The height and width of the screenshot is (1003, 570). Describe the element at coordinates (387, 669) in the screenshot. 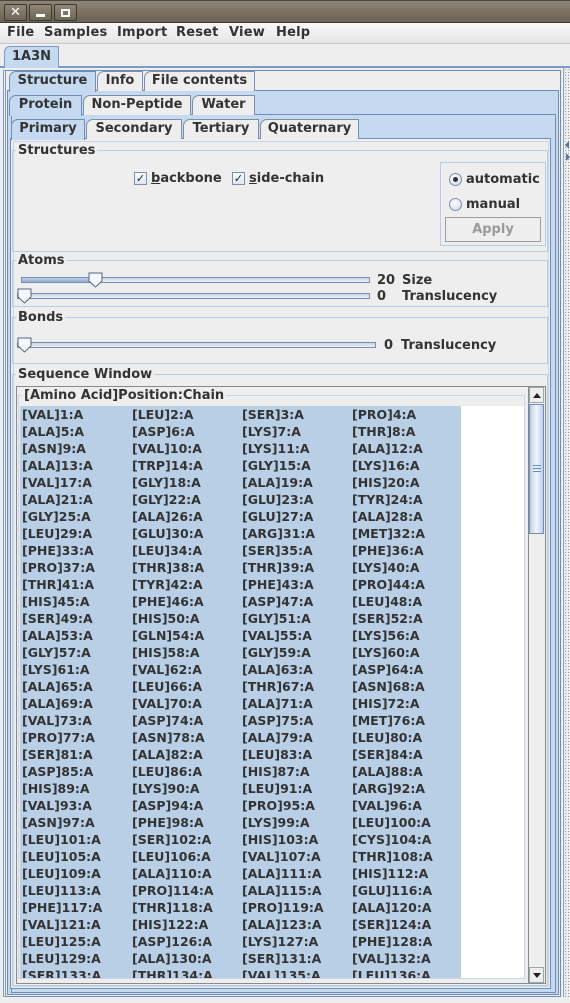

I see `residue-item: [ASP]64:A` at that location.